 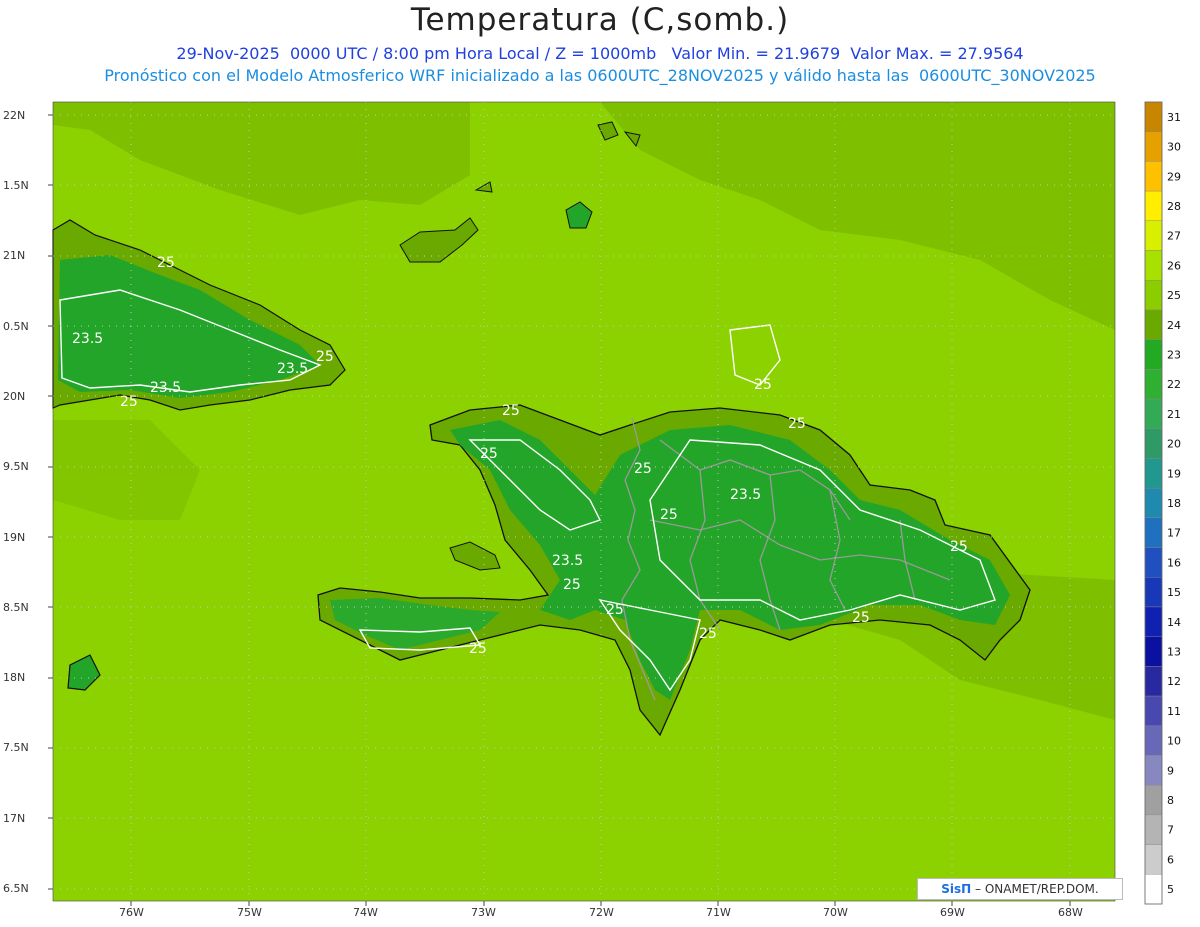 What do you see at coordinates (1174, 147) in the screenshot?
I see `colorbar-label: 30` at bounding box center [1174, 147].